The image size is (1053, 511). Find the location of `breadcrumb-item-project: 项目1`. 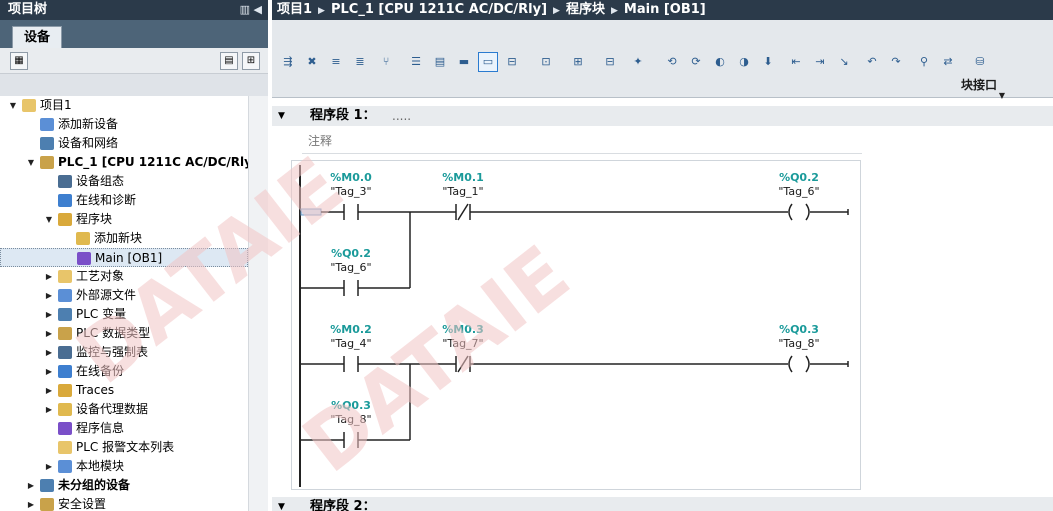

breadcrumb-item-project: 项目1 is located at coordinates (294, 9).